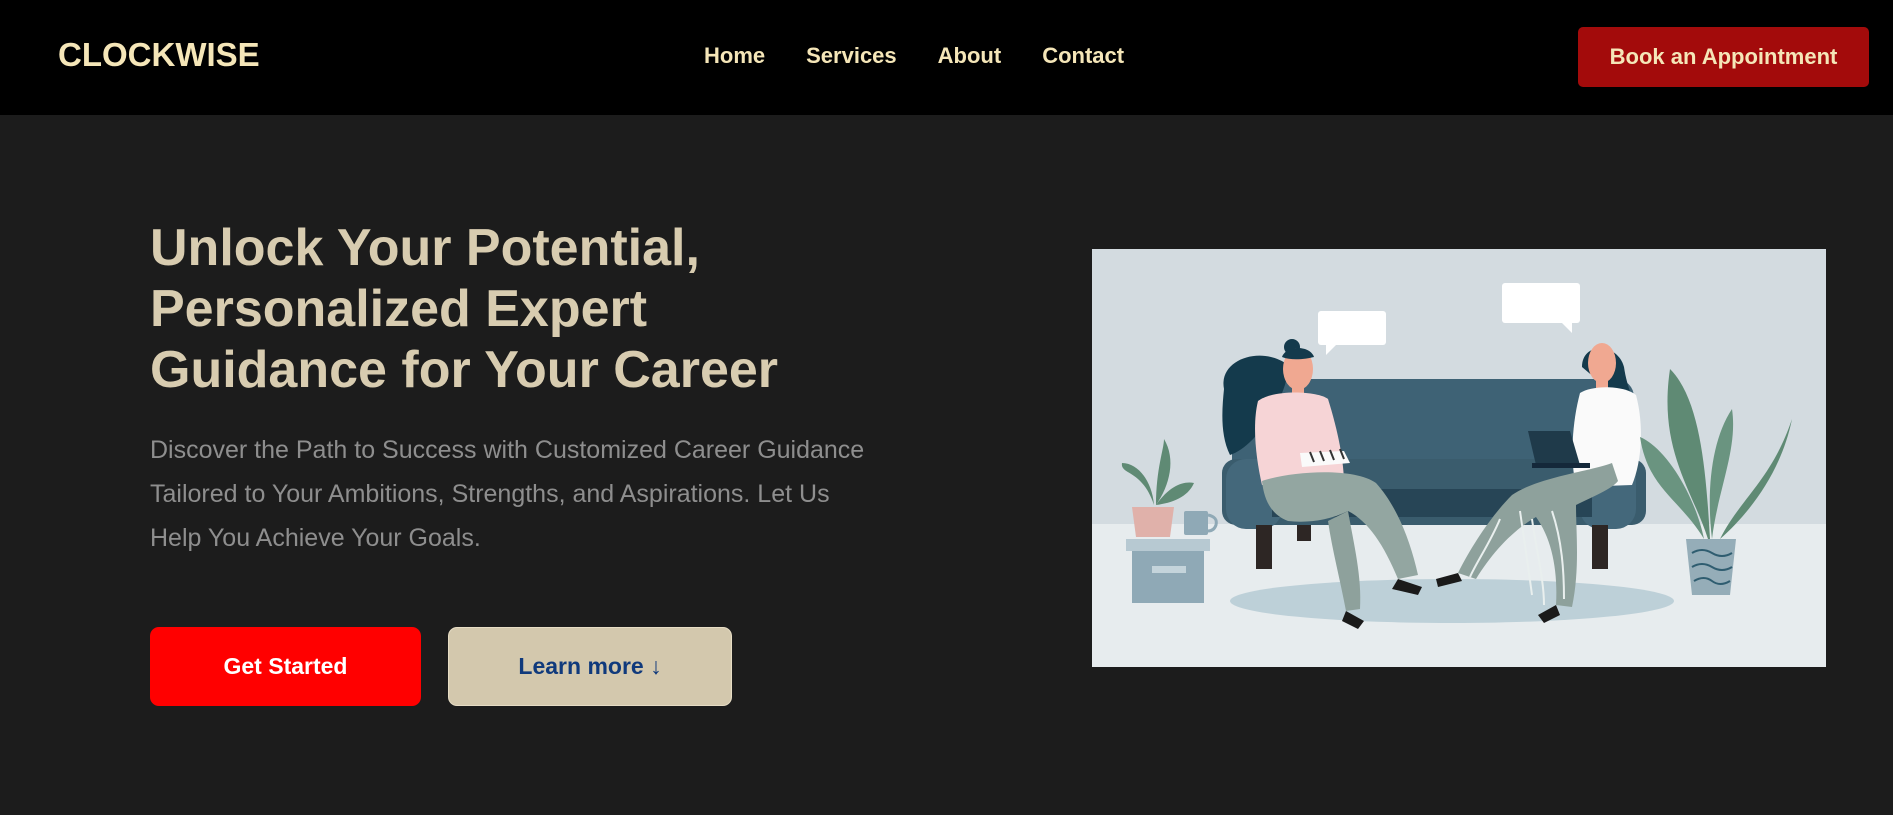 This screenshot has width=1893, height=815. I want to click on nav-link-services: Services, so click(851, 56).